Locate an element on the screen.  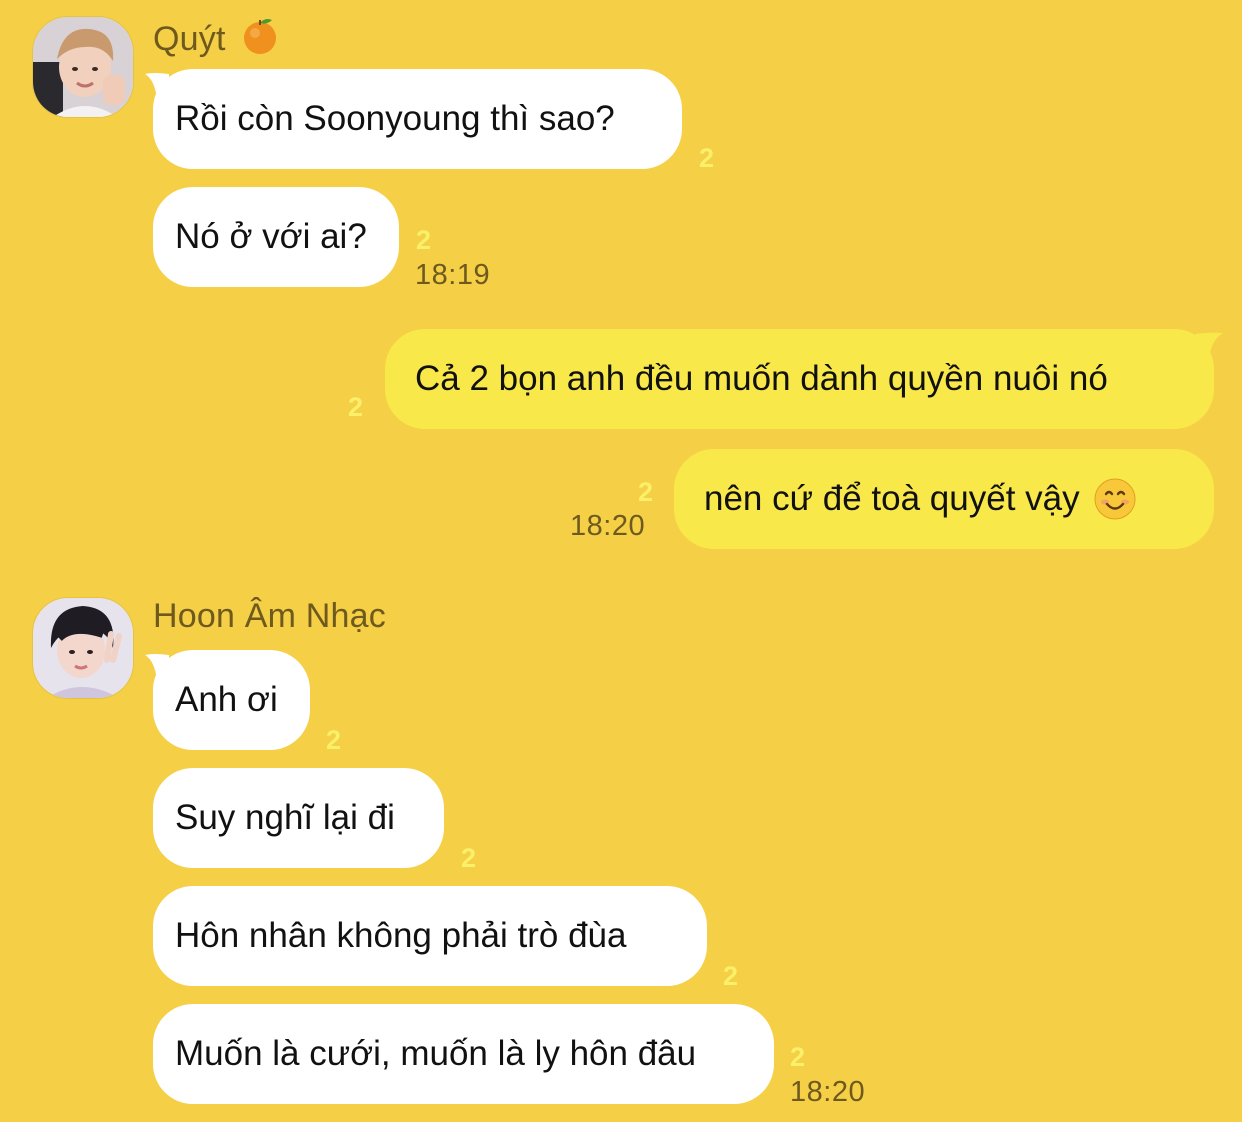
profile-photo-hoon is located at coordinates (83, 648).